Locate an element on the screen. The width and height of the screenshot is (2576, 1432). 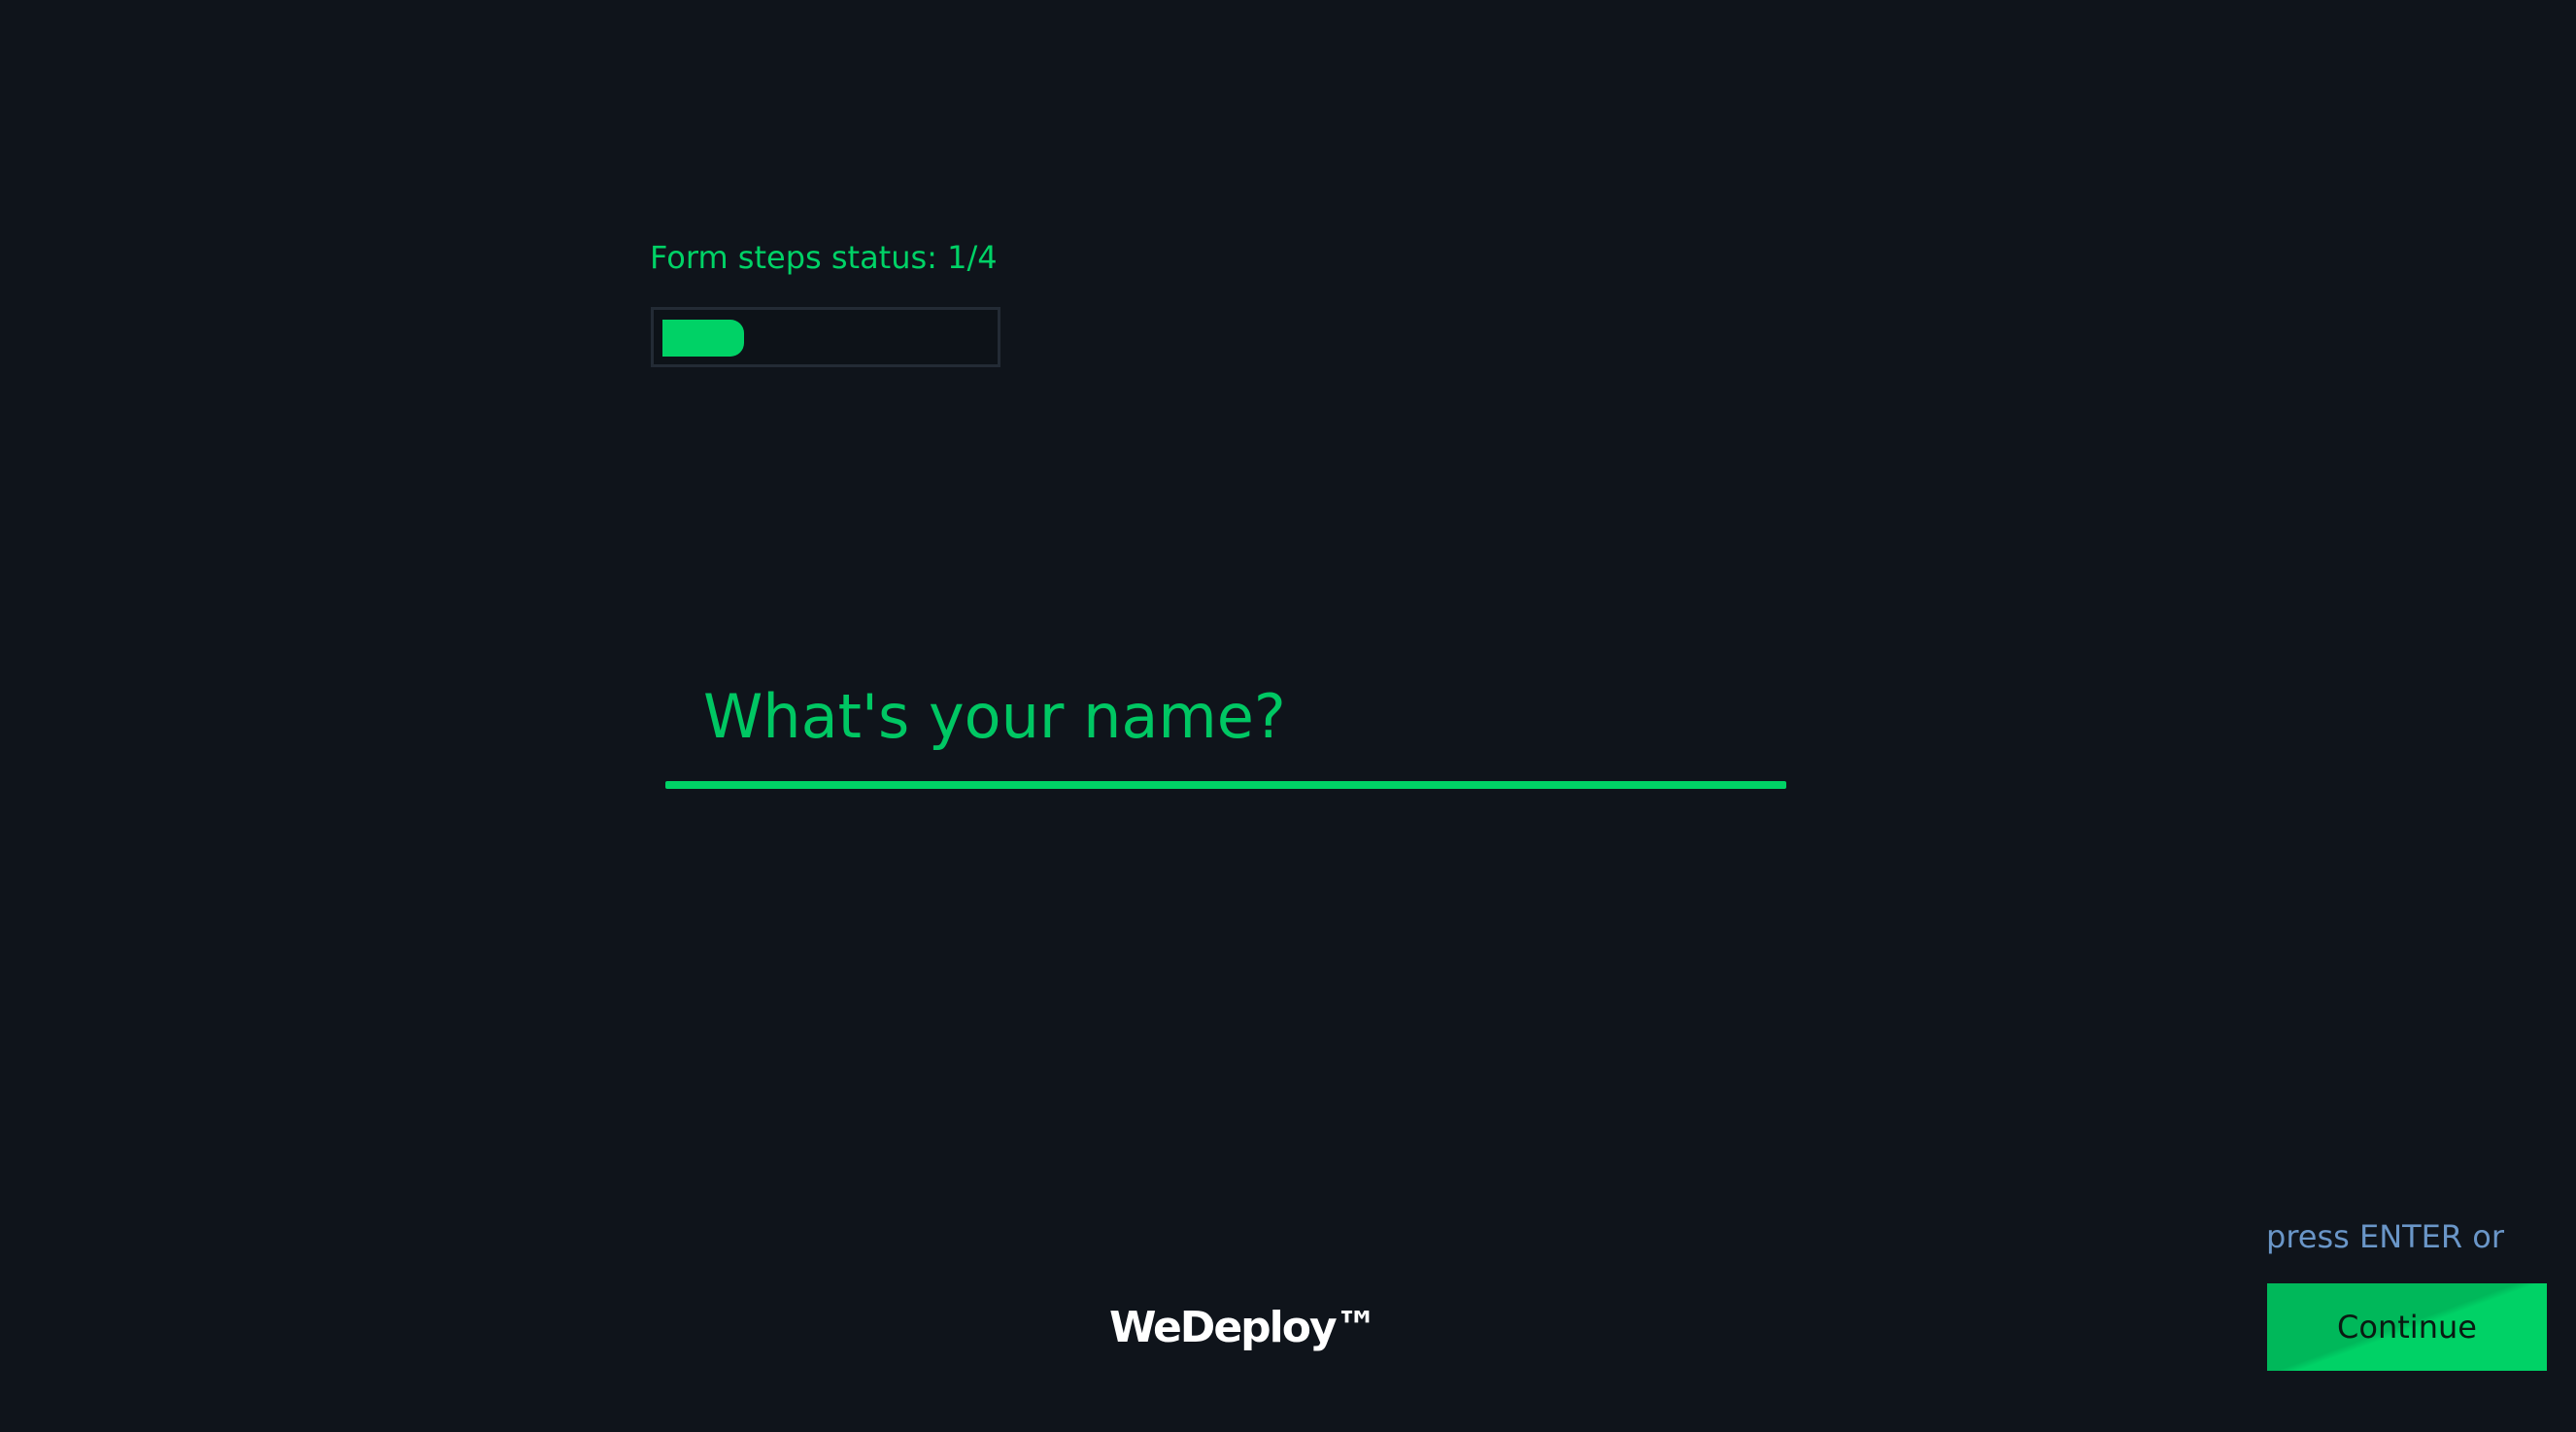
wedeploy-logo: WeDeploy™ is located at coordinates (1243, 1327).